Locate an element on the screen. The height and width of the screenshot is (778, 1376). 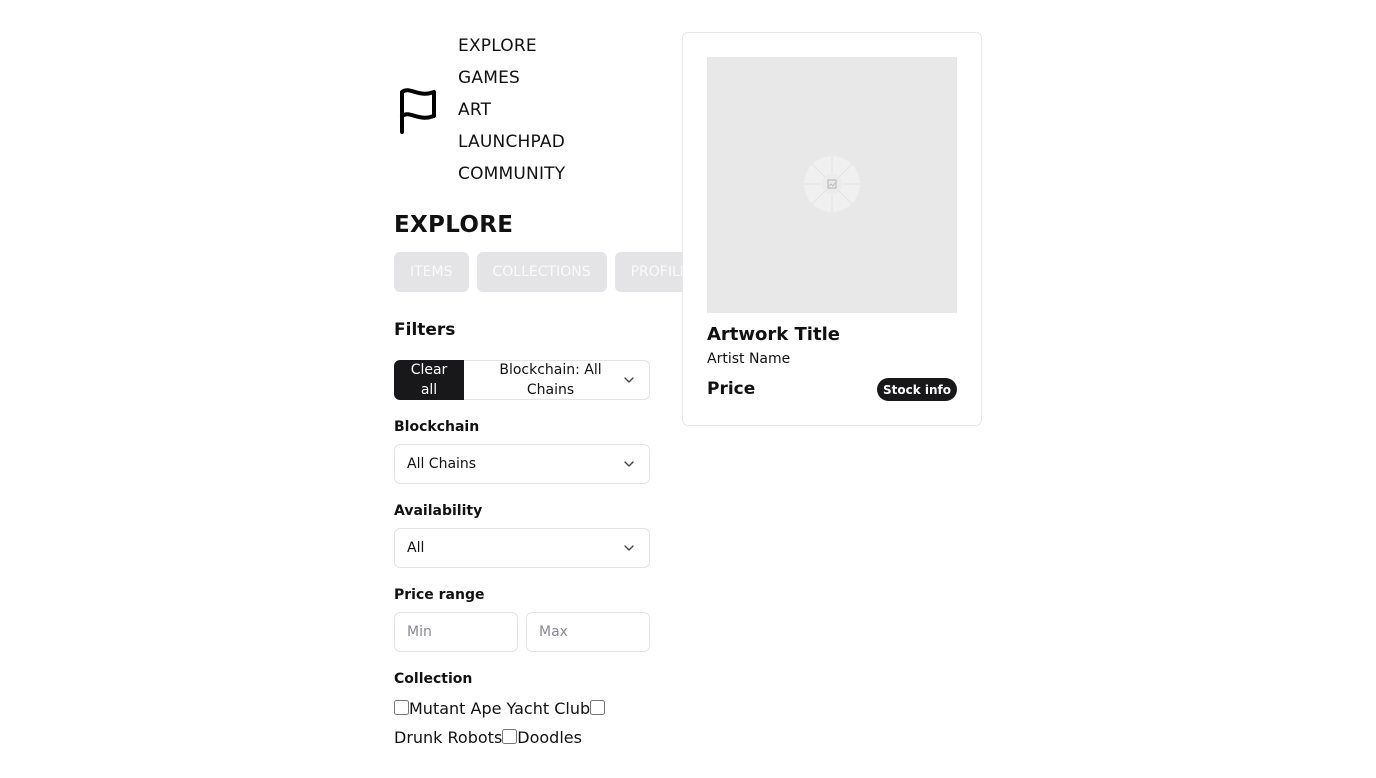
blockchain-label: Blockchain is located at coordinates (437, 427).